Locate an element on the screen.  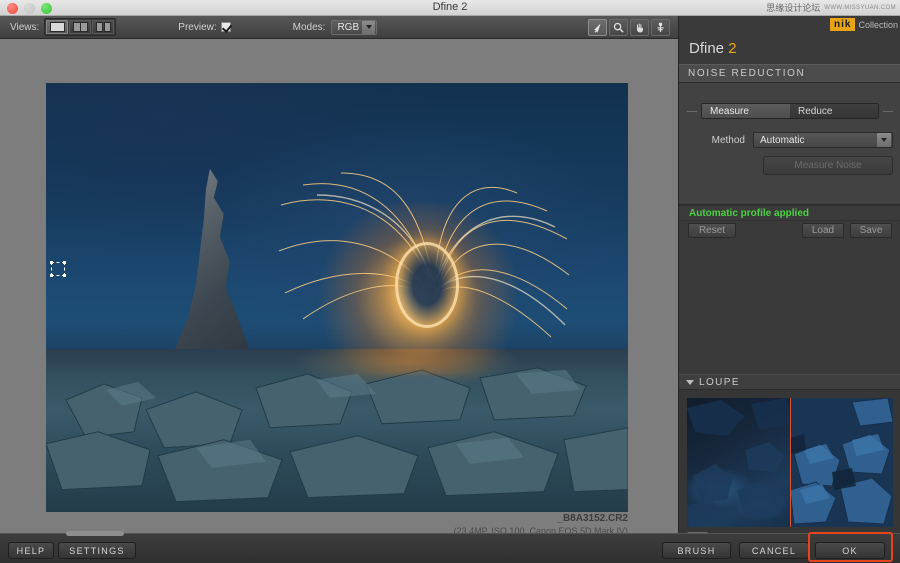
window-title: Dfine 2 is located at coordinates (450, 7).